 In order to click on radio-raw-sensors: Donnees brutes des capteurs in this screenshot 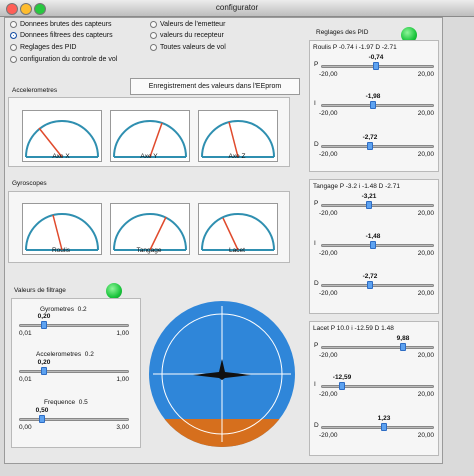, I will do `click(60, 24)`.